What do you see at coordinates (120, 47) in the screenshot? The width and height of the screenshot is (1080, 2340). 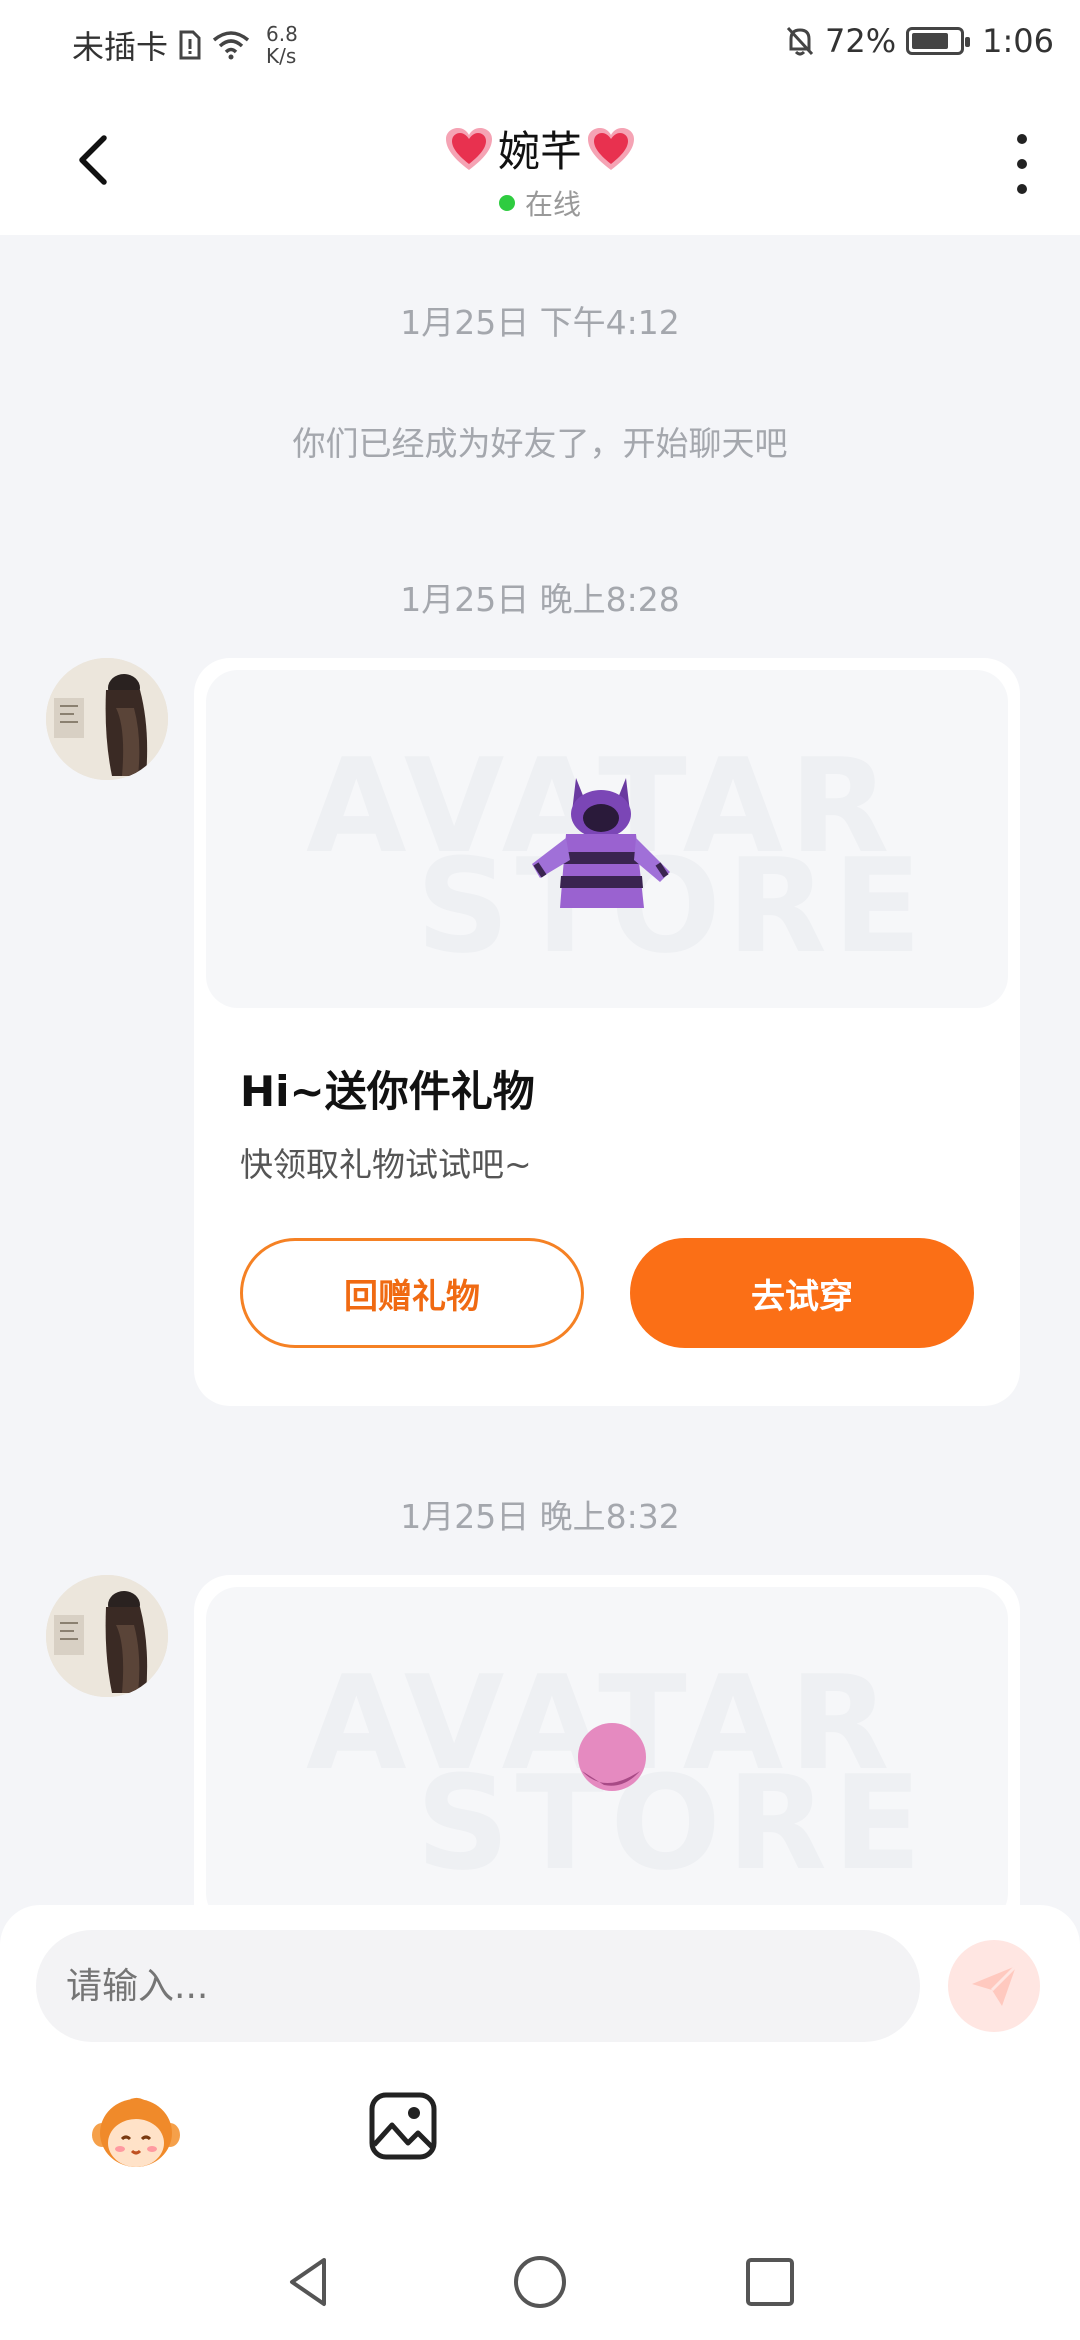 I see `carrier-label: 未插卡` at bounding box center [120, 47].